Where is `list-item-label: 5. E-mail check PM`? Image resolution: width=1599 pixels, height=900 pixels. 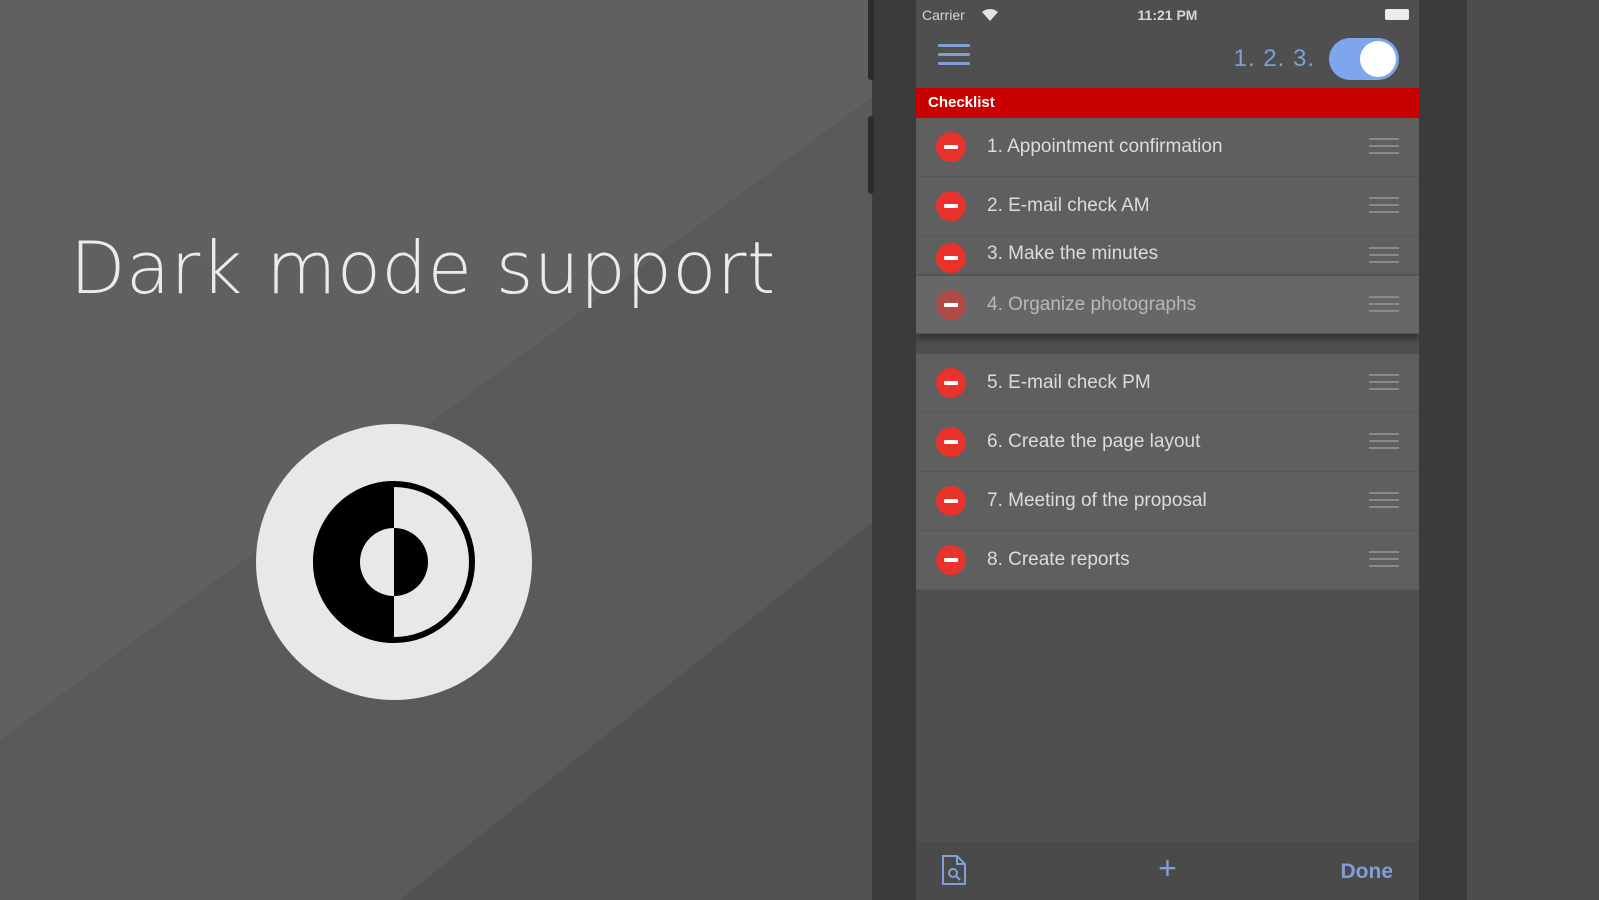 list-item-label: 5. E-mail check PM is located at coordinates (1069, 382).